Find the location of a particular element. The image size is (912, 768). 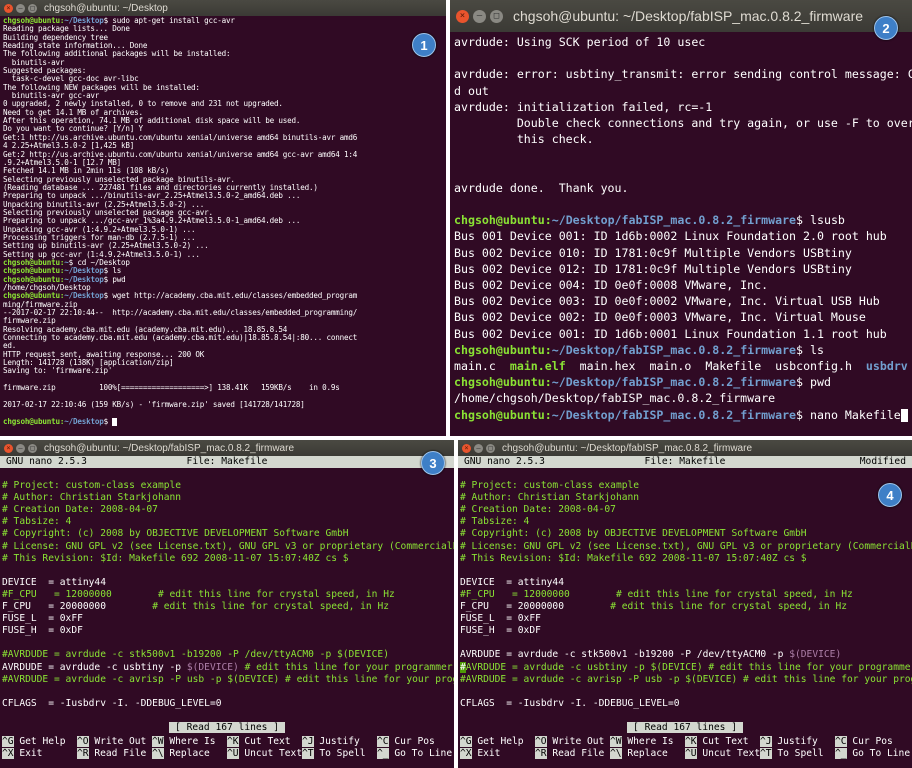

var-value: 20000000 is located at coordinates (82, 607).